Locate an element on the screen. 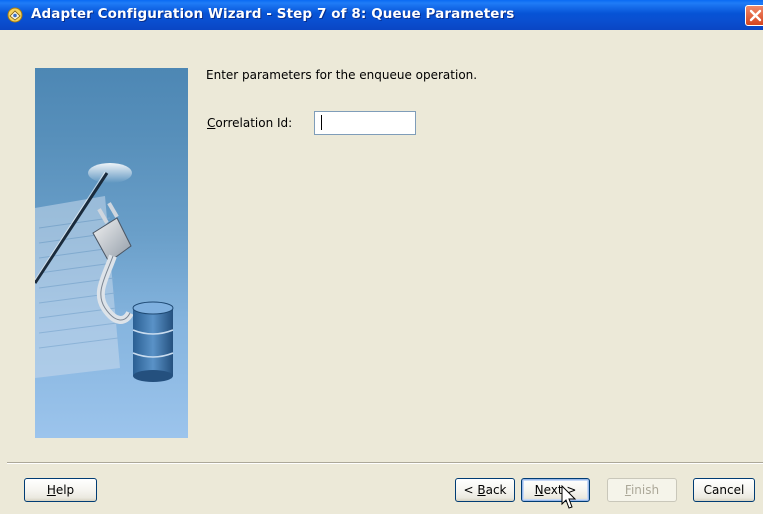 This screenshot has width=763, height=514. text-caret is located at coordinates (321, 122).